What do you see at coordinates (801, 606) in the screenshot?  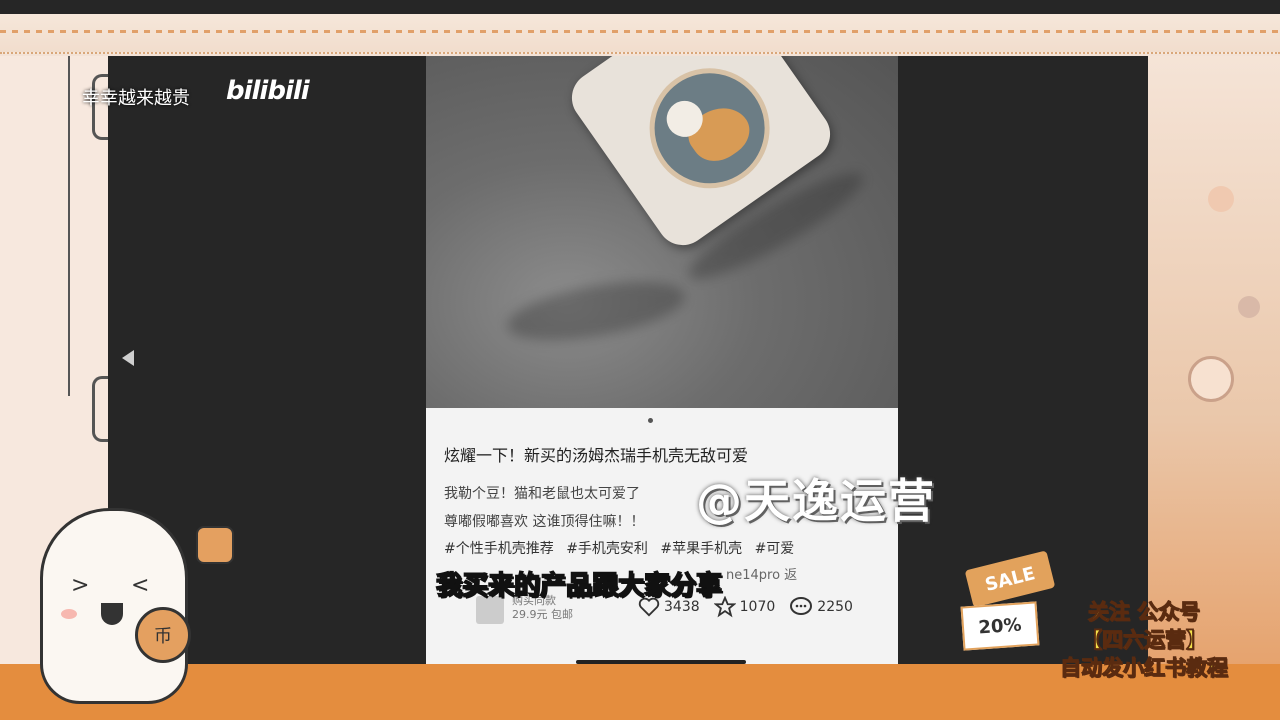 I see `comment-icon` at bounding box center [801, 606].